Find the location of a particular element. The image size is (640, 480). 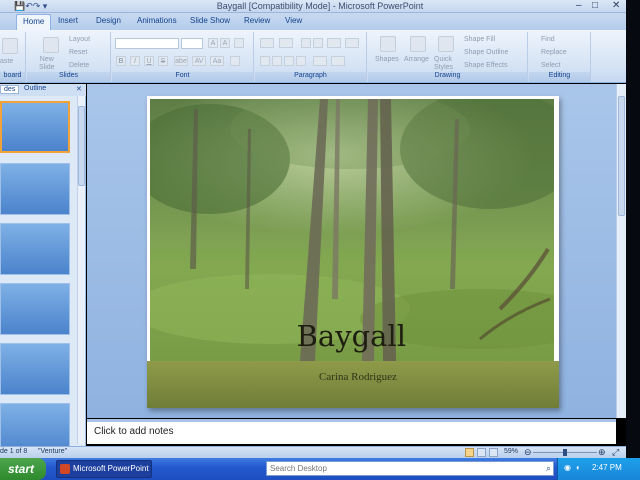

pane-scroll-thumb is located at coordinates (81, 146).